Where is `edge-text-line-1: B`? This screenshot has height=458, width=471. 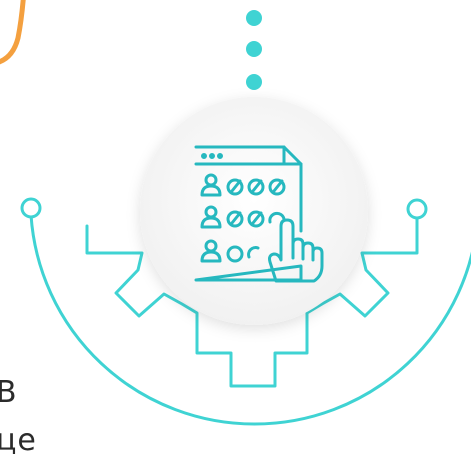
edge-text-line-1: B is located at coordinates (9, 392).